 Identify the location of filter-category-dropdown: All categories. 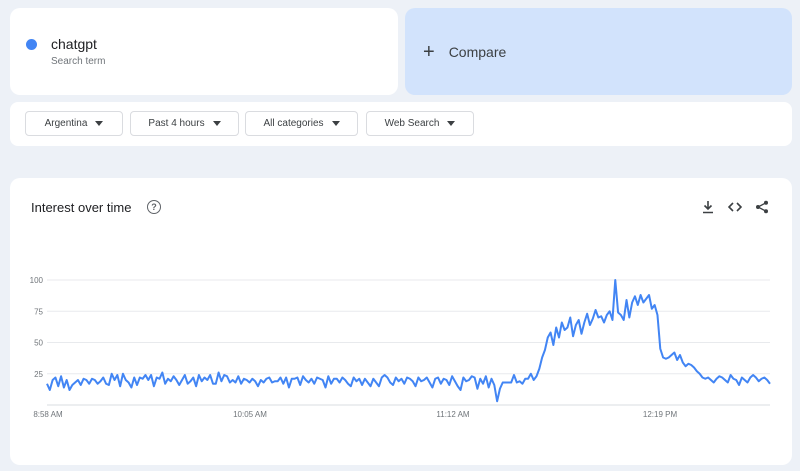
(301, 123).